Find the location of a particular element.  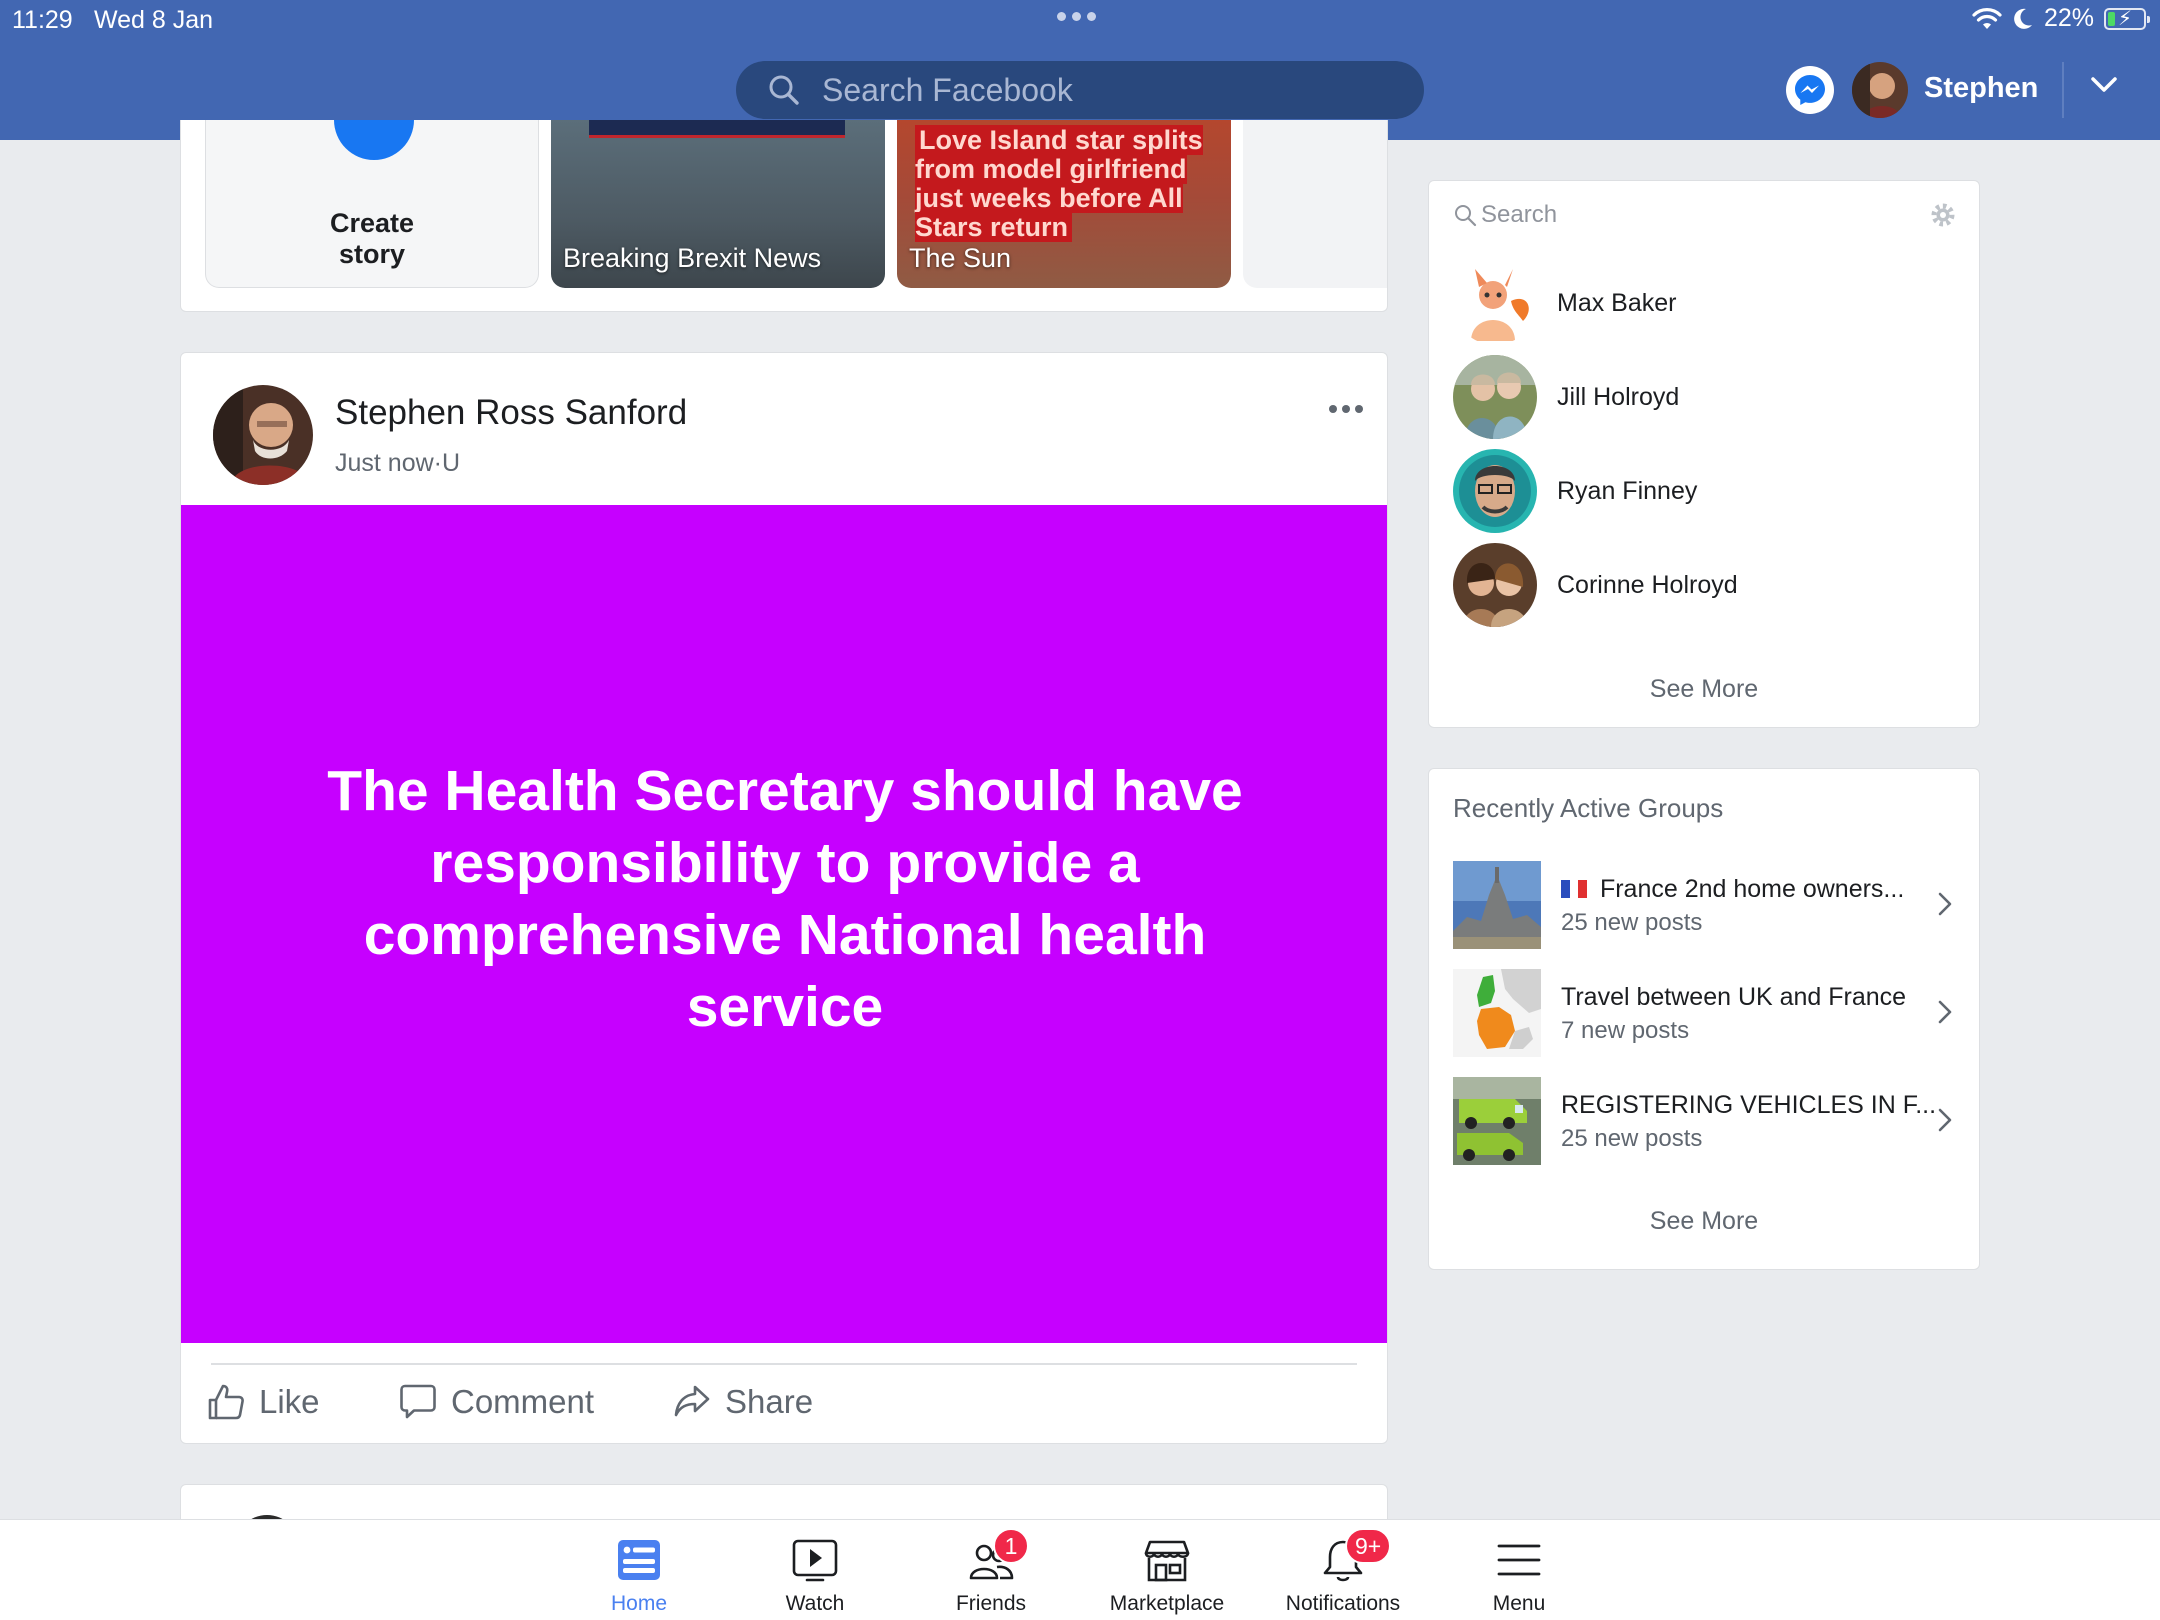

home-feed-icon is located at coordinates (639, 1560).